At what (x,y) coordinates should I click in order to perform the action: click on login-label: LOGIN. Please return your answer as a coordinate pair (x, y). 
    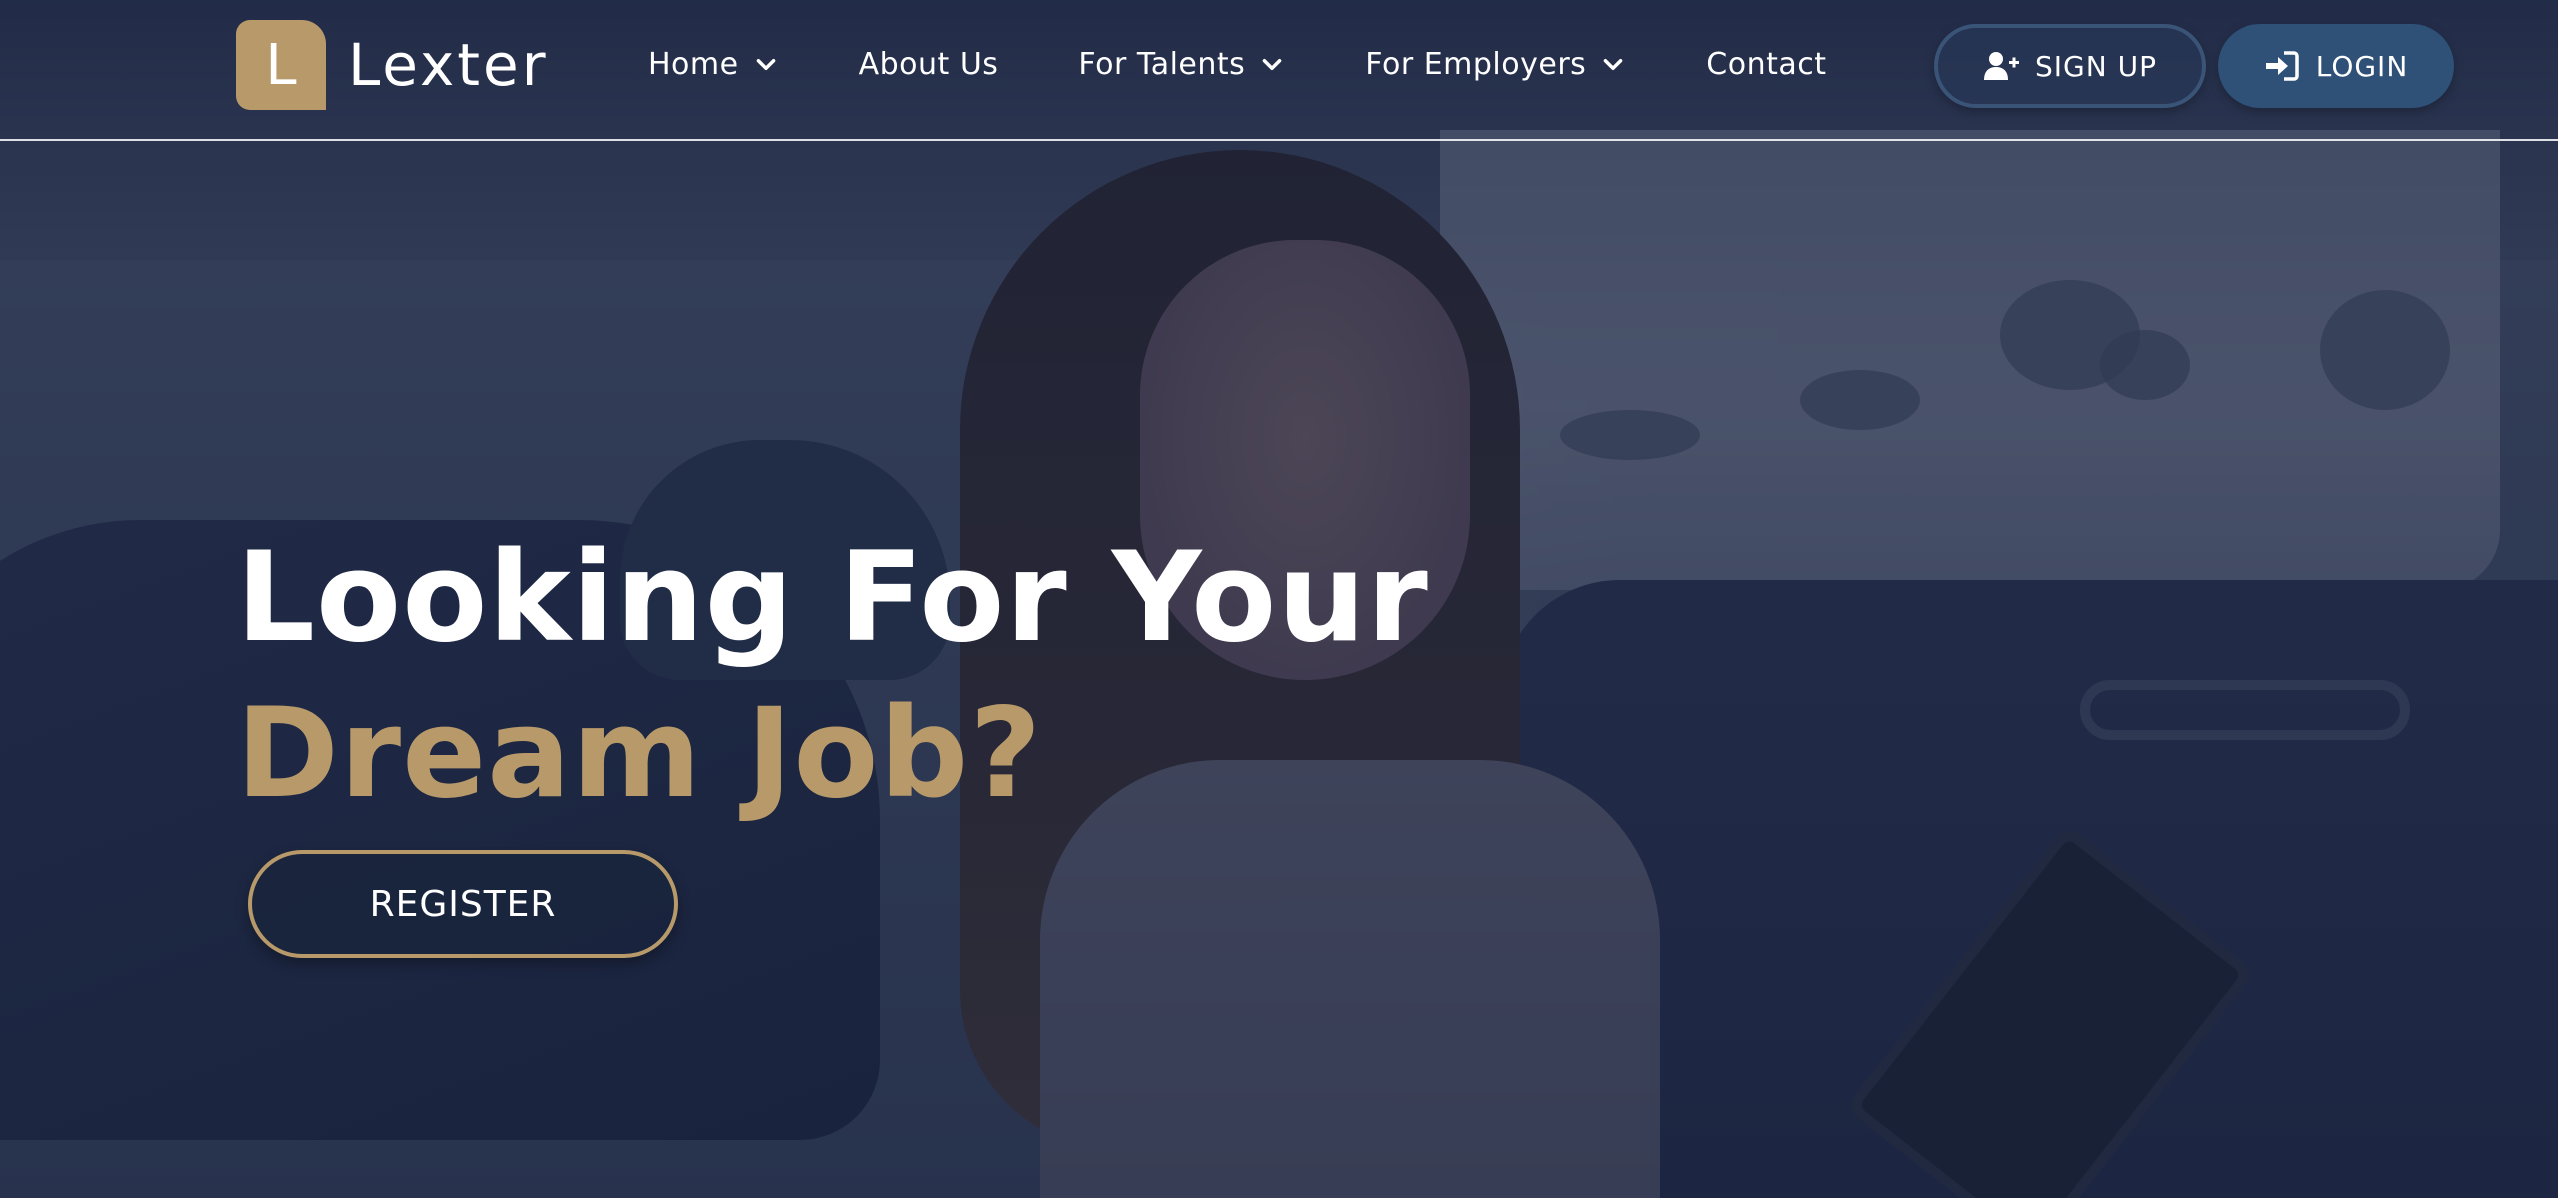
    Looking at the image, I should click on (2362, 66).